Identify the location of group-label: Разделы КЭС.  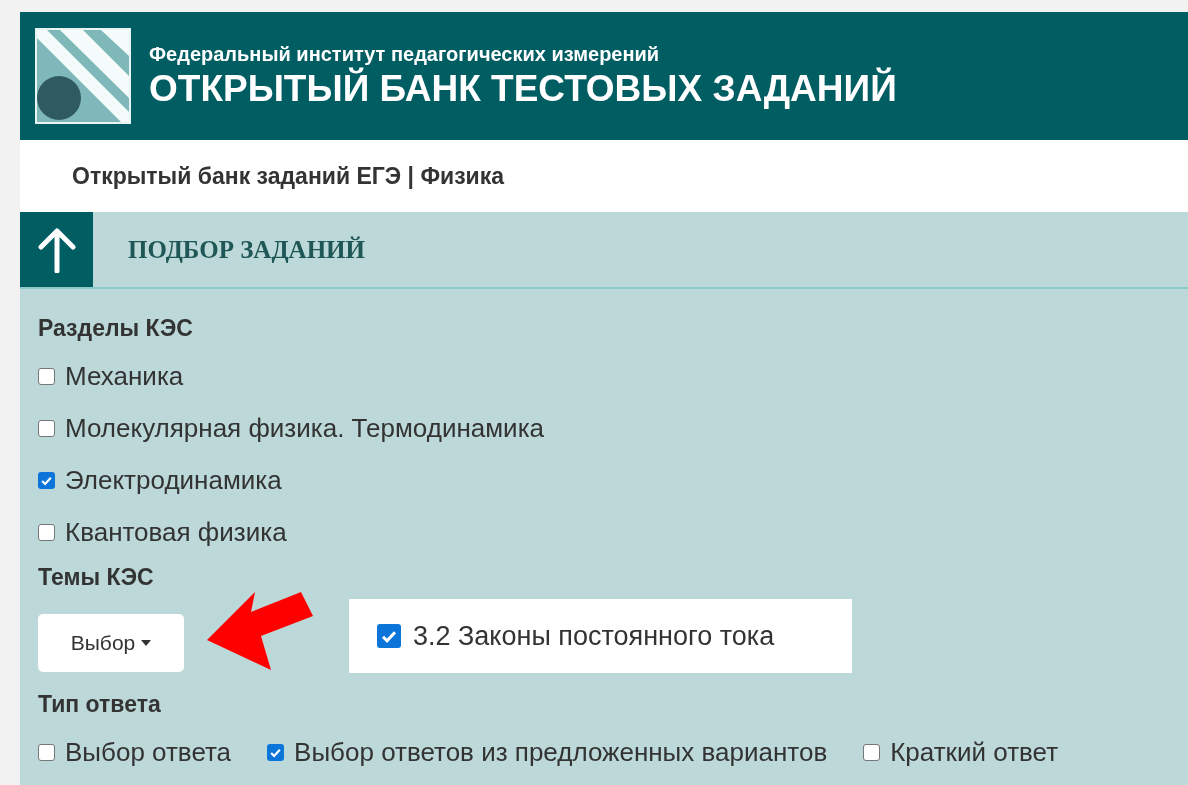
(116, 328).